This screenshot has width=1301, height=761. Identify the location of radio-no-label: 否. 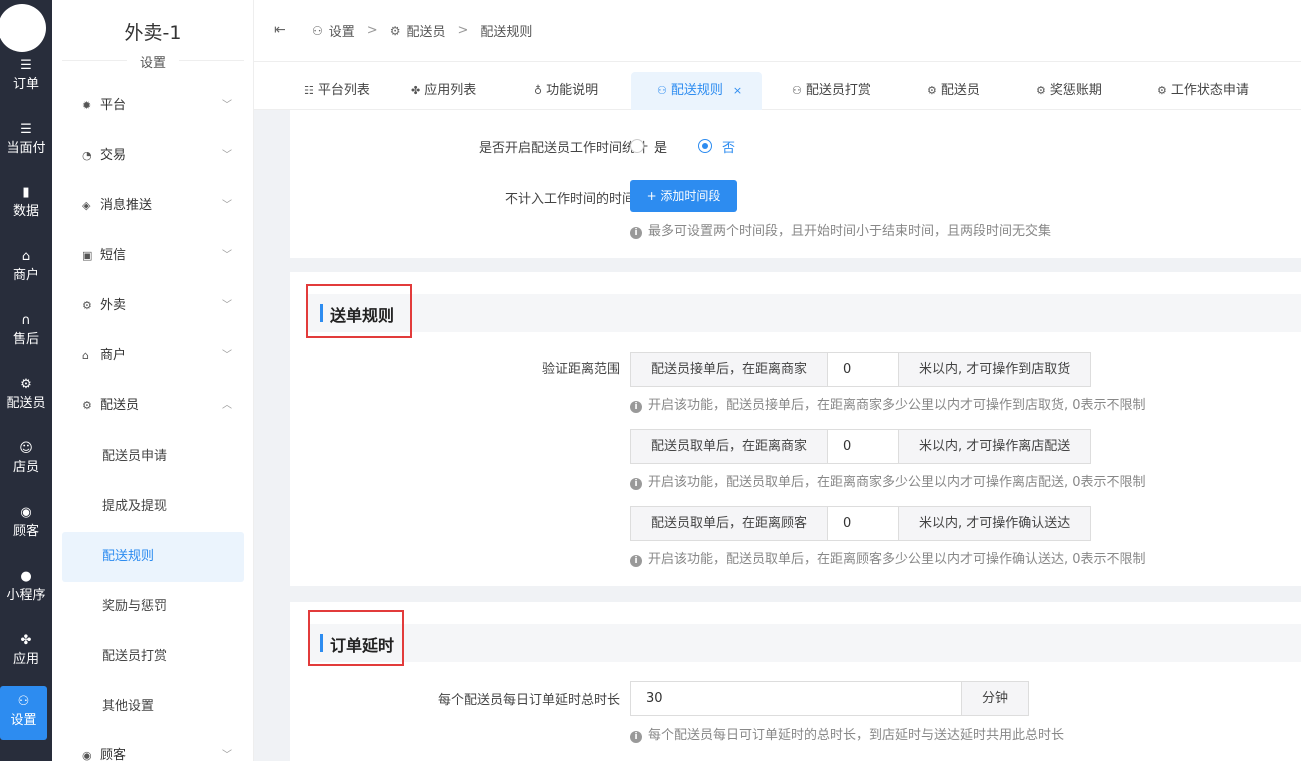
(728, 146).